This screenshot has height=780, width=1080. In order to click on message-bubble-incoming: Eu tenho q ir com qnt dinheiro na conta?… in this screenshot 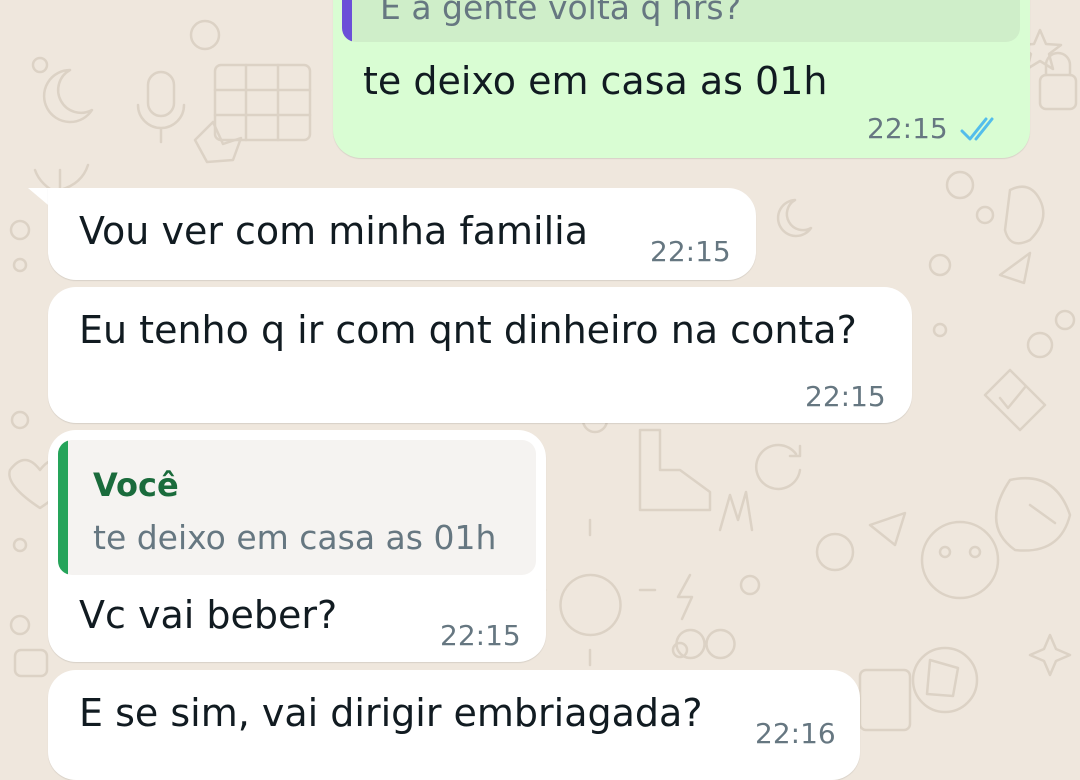, I will do `click(480, 355)`.